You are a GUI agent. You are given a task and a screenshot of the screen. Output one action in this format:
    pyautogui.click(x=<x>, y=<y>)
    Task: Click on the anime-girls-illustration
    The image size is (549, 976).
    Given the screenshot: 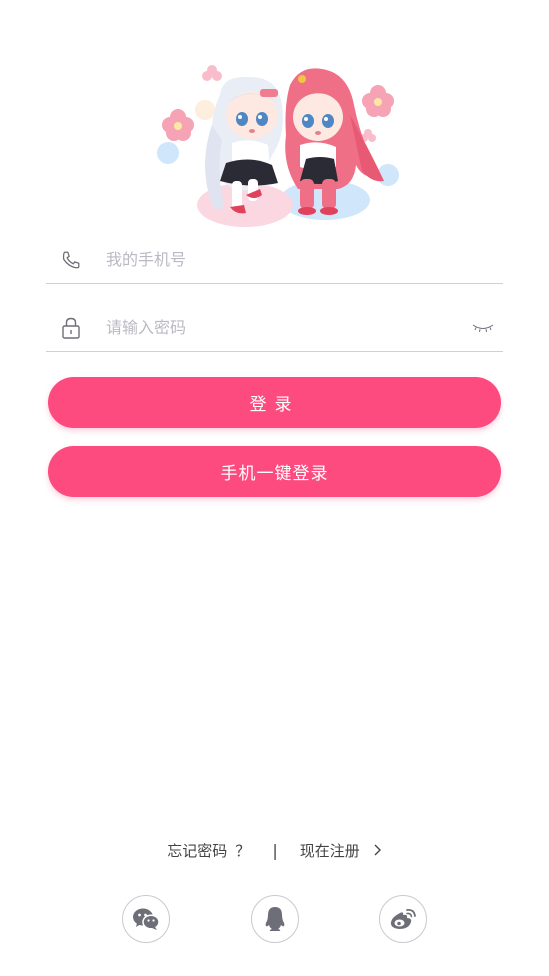 What is the action you would take?
    pyautogui.click(x=278, y=146)
    